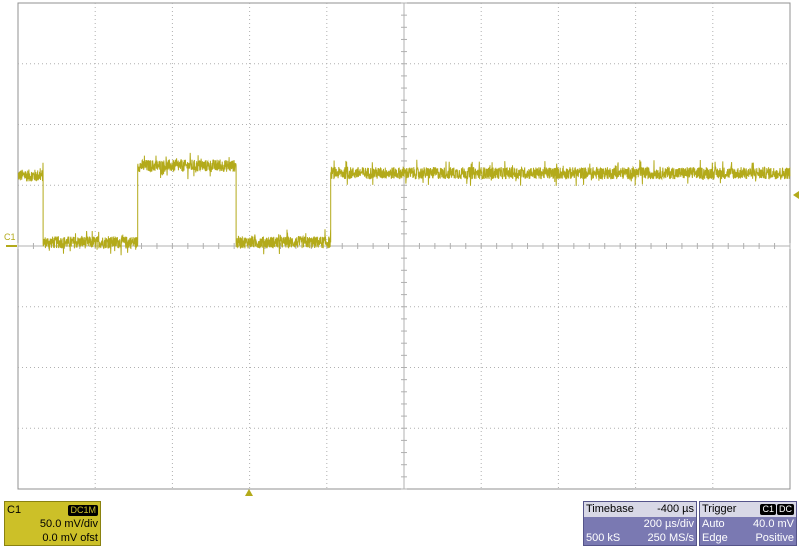  Describe the element at coordinates (249, 492) in the screenshot. I see `trigger-position-marker-icon` at that location.